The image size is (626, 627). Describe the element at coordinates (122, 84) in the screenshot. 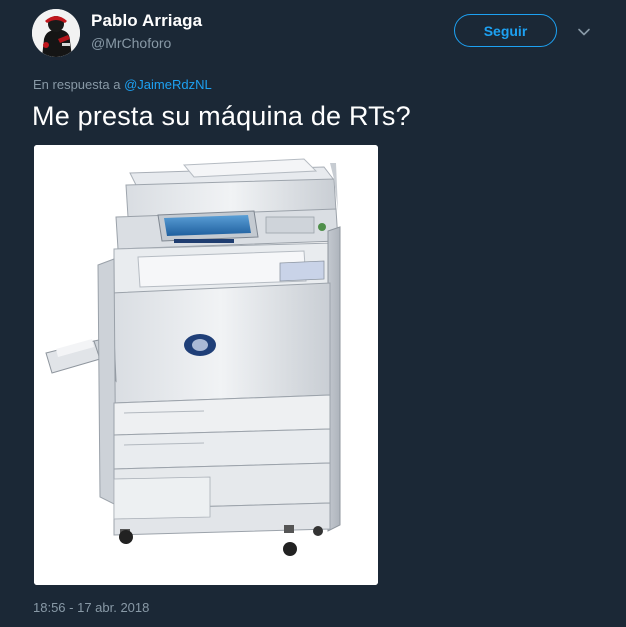

I see `reply-context: En respuesta a @JaimeRdzNL` at that location.